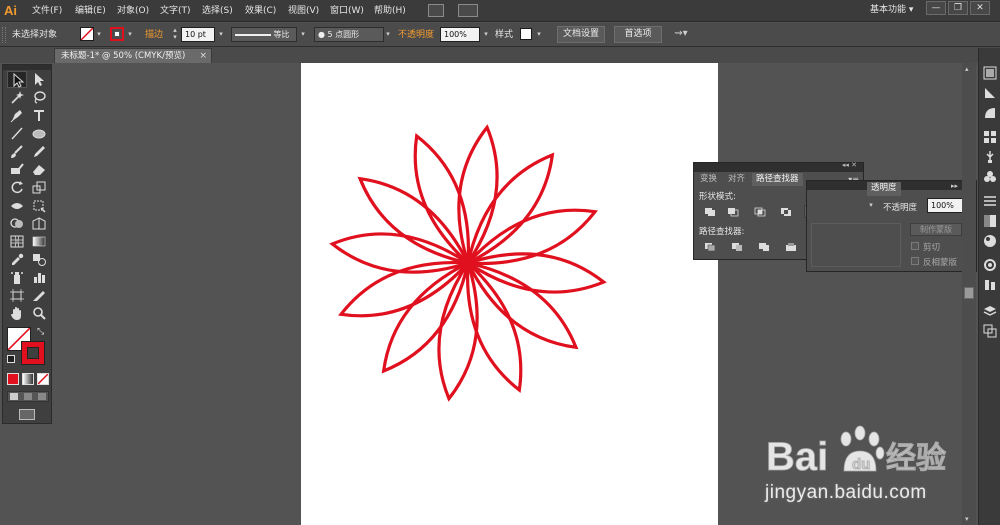  What do you see at coordinates (198, 34) in the screenshot?
I see `stroke-weight-field: 10 pt` at bounding box center [198, 34].